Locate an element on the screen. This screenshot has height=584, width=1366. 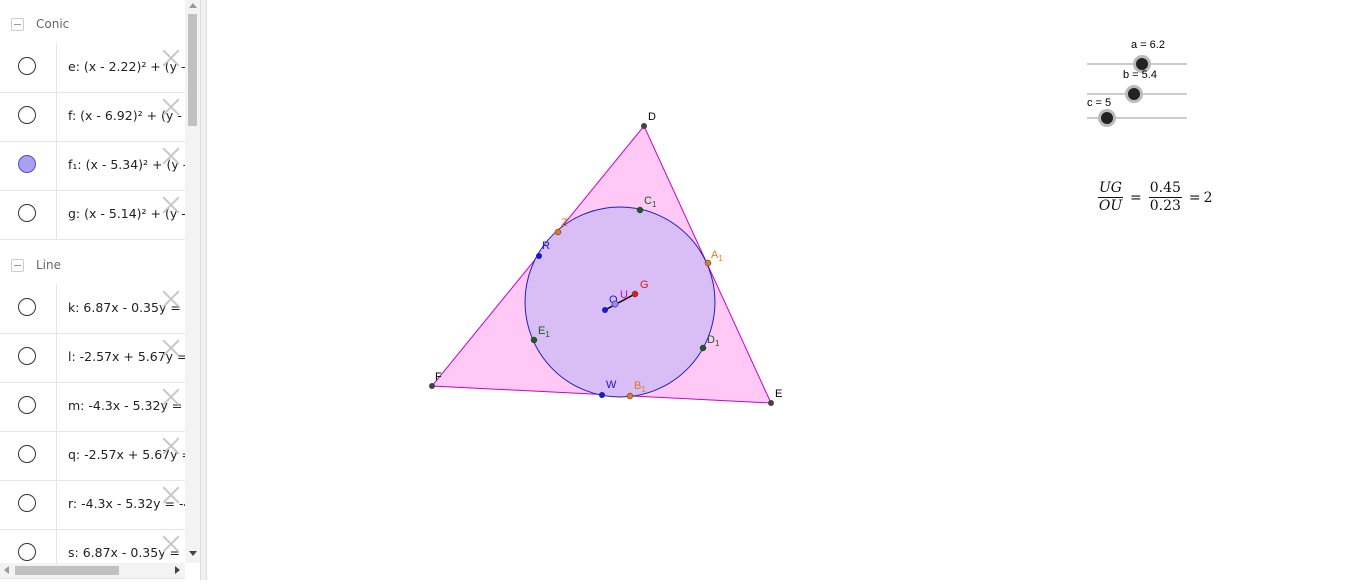
panel-splitter is located at coordinates (203, 290).